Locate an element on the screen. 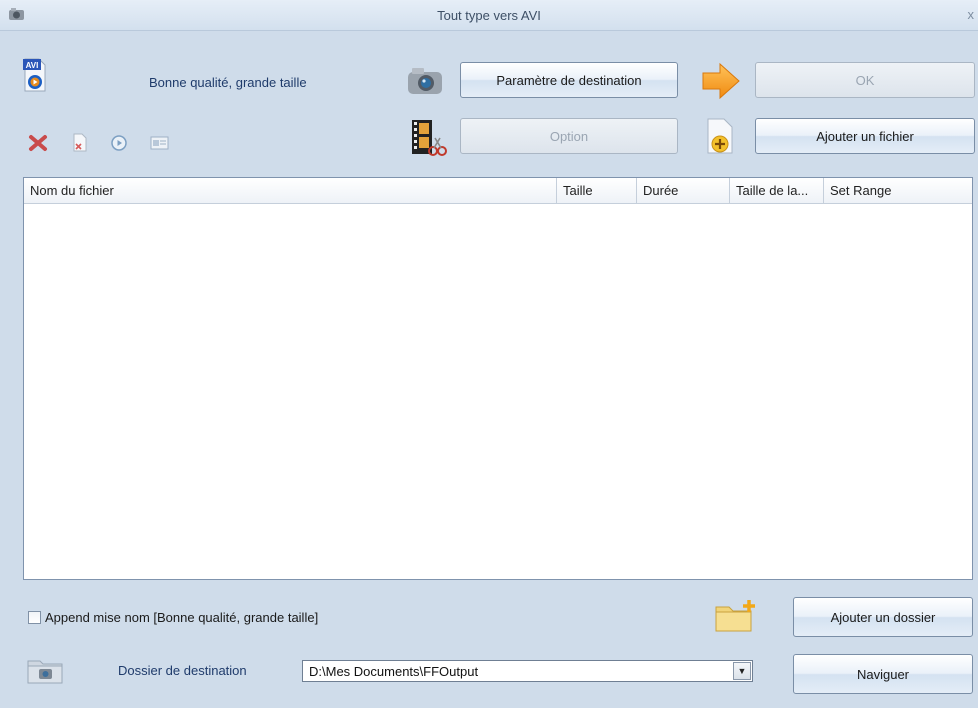 The height and width of the screenshot is (708, 978). browse-button: Naviguer is located at coordinates (883, 674).